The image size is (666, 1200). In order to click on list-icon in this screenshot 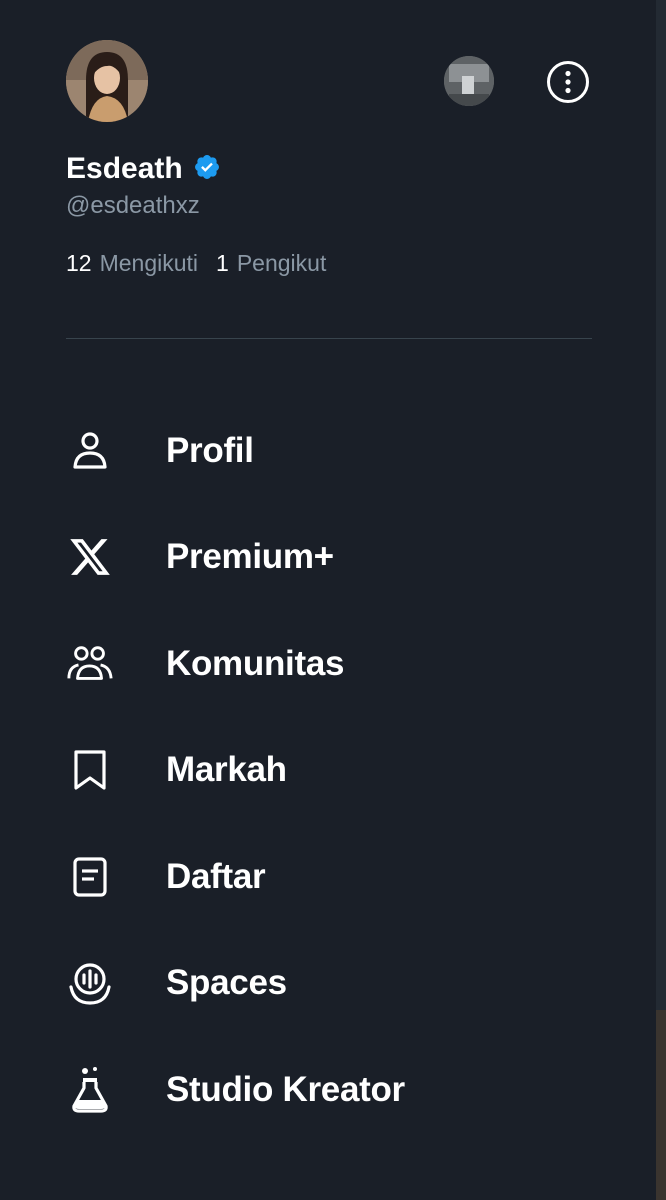, I will do `click(90, 877)`.